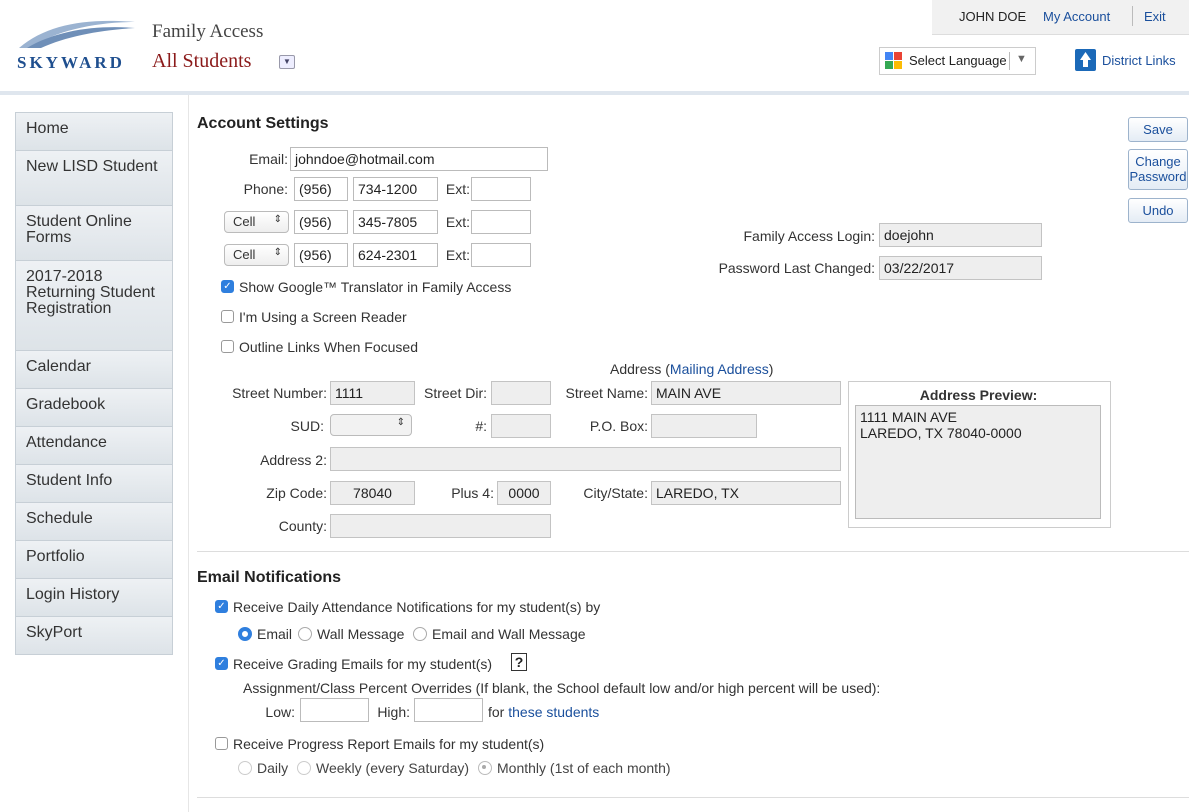  What do you see at coordinates (1155, 16) in the screenshot?
I see `exit-link: Exit` at bounding box center [1155, 16].